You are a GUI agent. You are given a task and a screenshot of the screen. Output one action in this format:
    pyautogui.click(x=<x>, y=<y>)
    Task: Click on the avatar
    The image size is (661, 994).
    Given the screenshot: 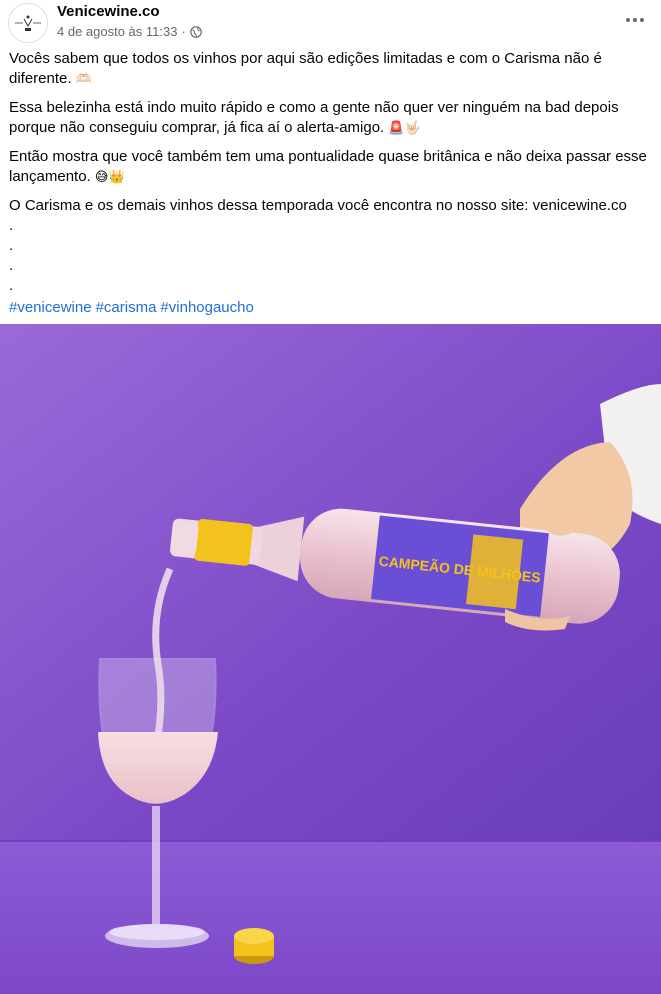 What is the action you would take?
    pyautogui.click(x=28, y=23)
    